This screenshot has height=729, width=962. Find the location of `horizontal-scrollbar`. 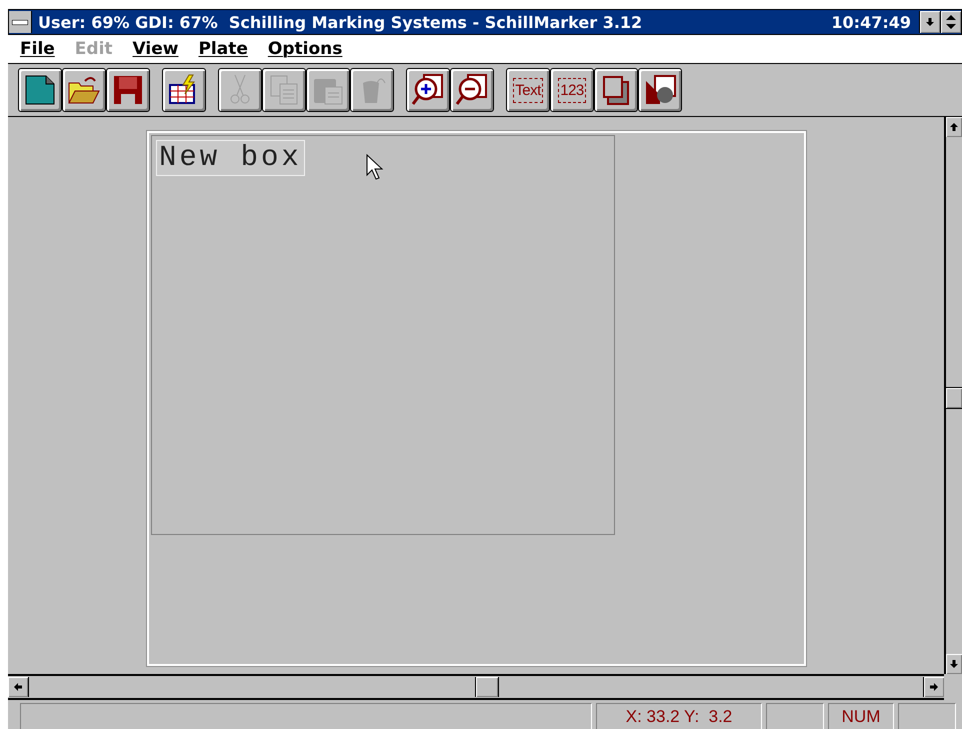

horizontal-scrollbar is located at coordinates (476, 687).